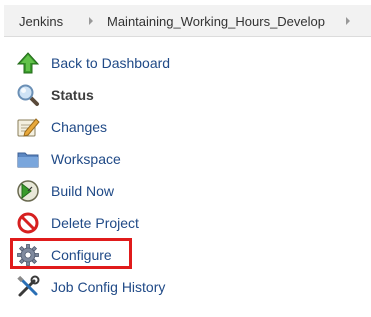  What do you see at coordinates (86, 159) in the screenshot?
I see `sidebar-item-label: Workspace` at bounding box center [86, 159].